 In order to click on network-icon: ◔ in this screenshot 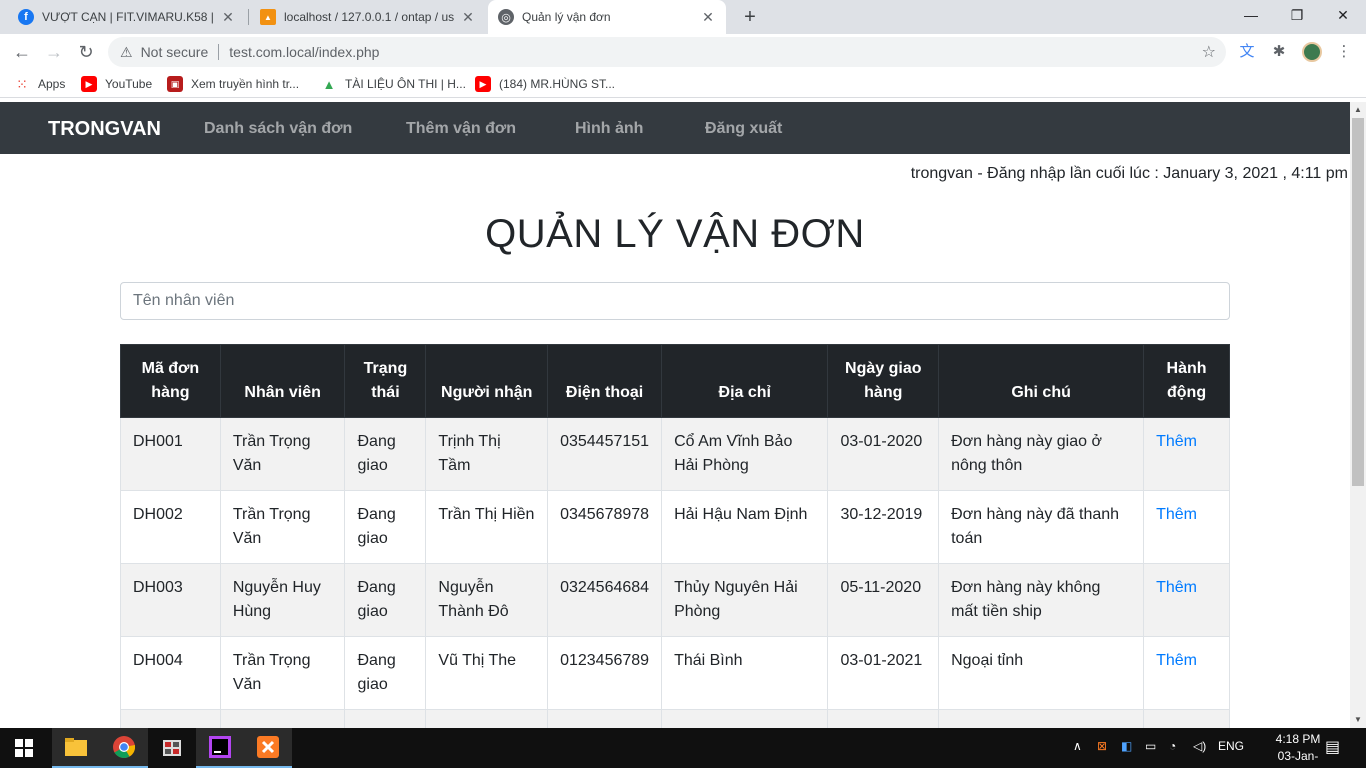, I will do `click(1172, 746)`.